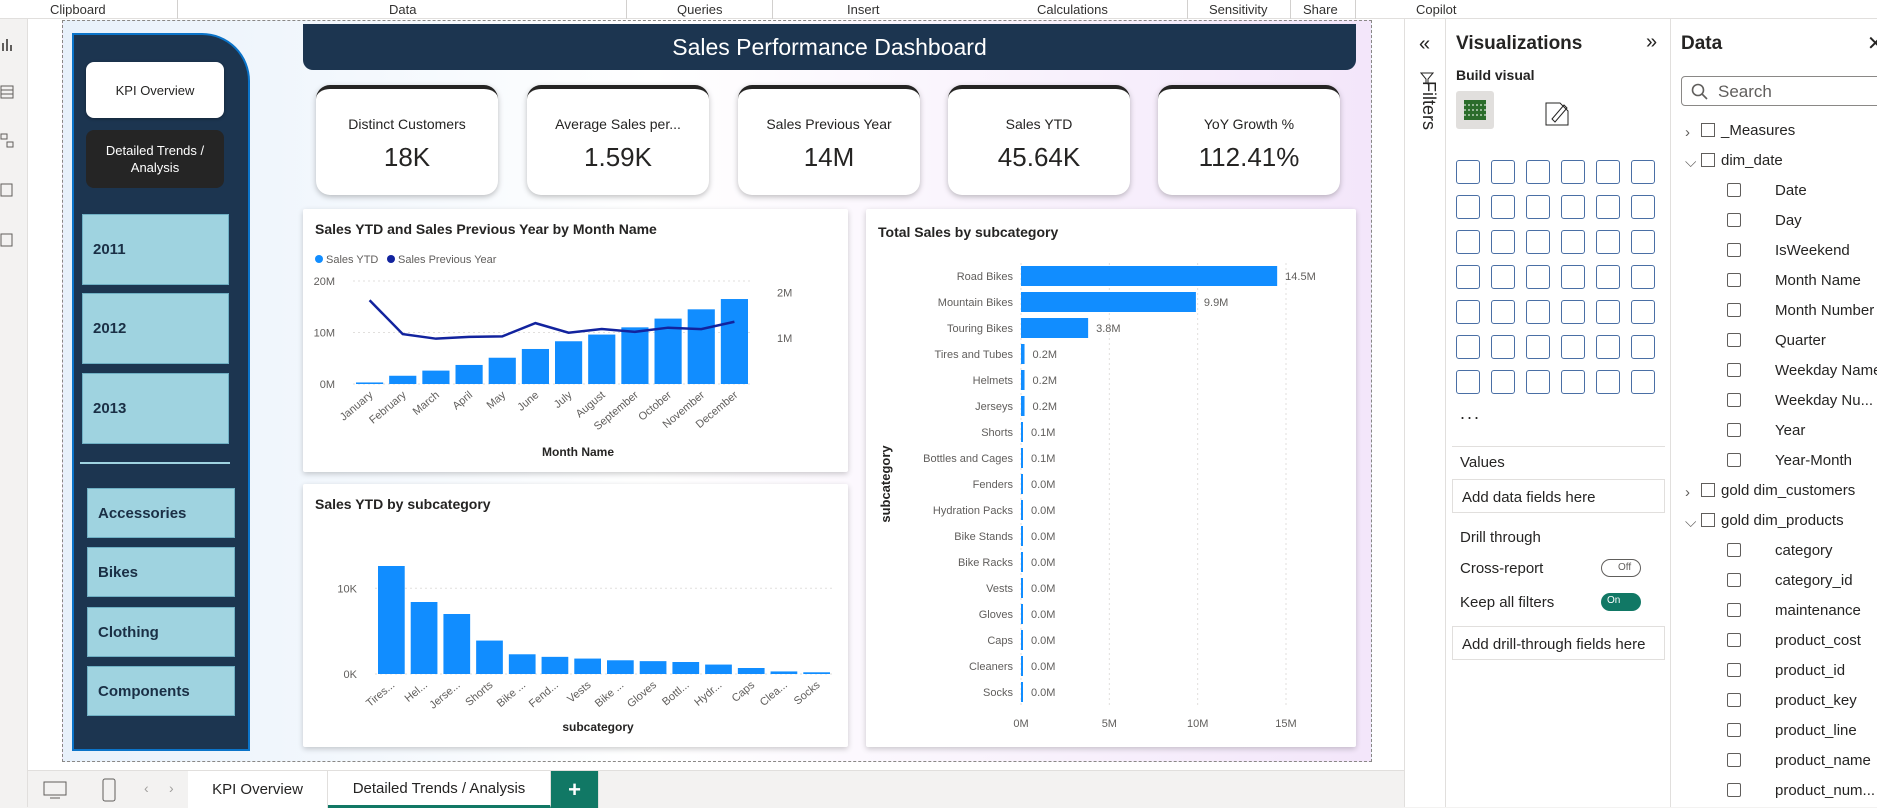 Image resolution: width=1877 pixels, height=808 pixels. Describe the element at coordinates (1424, 44) in the screenshot. I see `collapse-left-icon: «` at that location.